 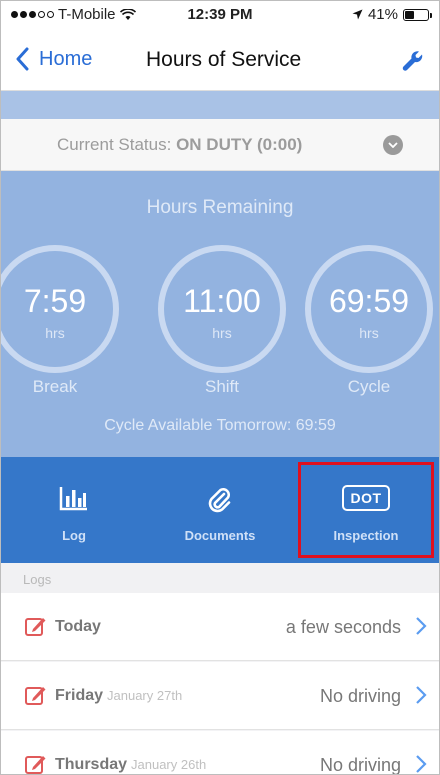 I want to click on battery-percent: 41%, so click(x=382, y=14).